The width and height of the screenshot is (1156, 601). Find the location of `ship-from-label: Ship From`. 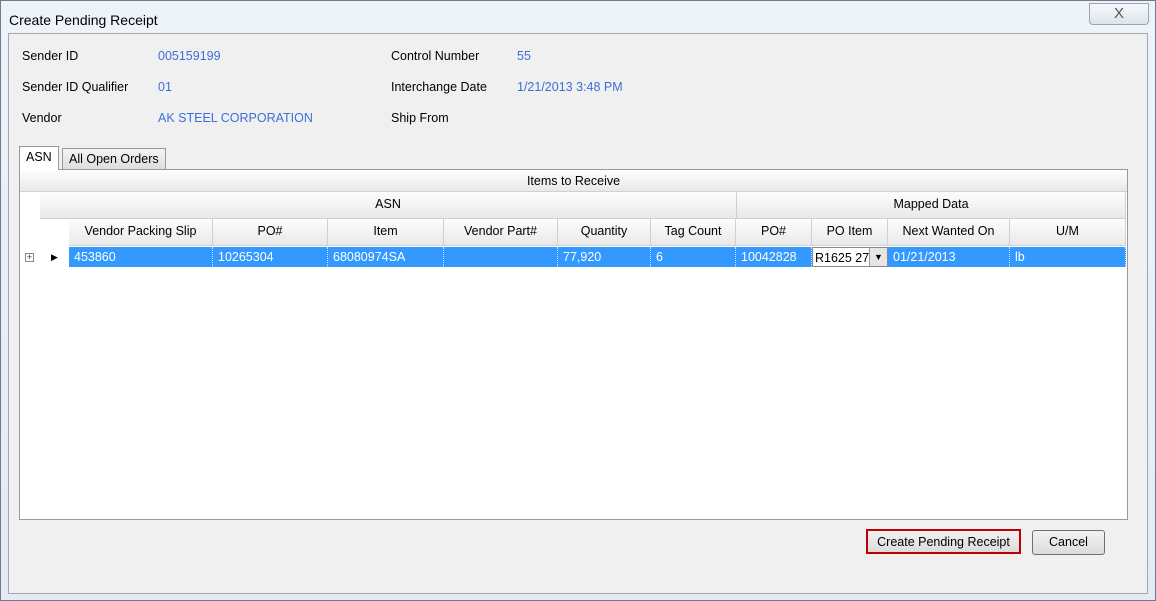

ship-from-label: Ship From is located at coordinates (420, 118).